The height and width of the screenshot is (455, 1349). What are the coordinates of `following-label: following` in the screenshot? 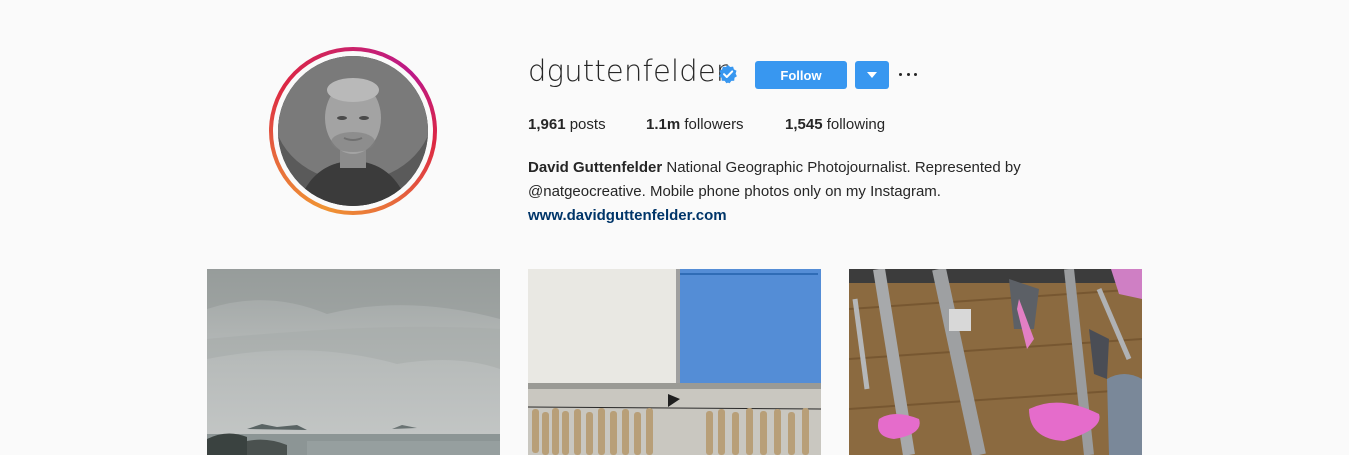 It's located at (856, 124).